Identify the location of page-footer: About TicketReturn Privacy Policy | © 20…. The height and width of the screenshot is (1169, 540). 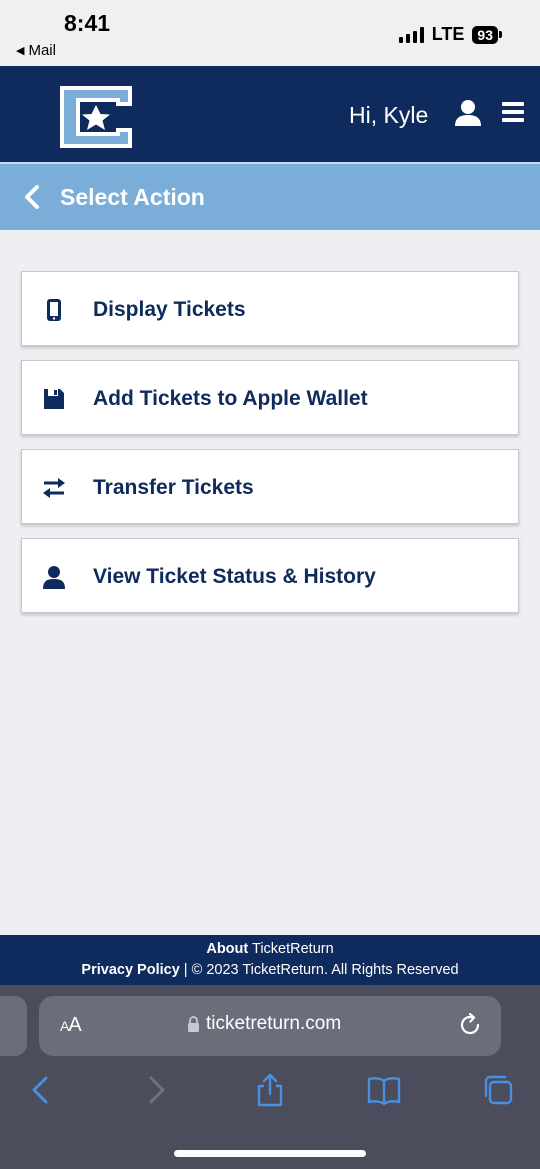
(270, 960).